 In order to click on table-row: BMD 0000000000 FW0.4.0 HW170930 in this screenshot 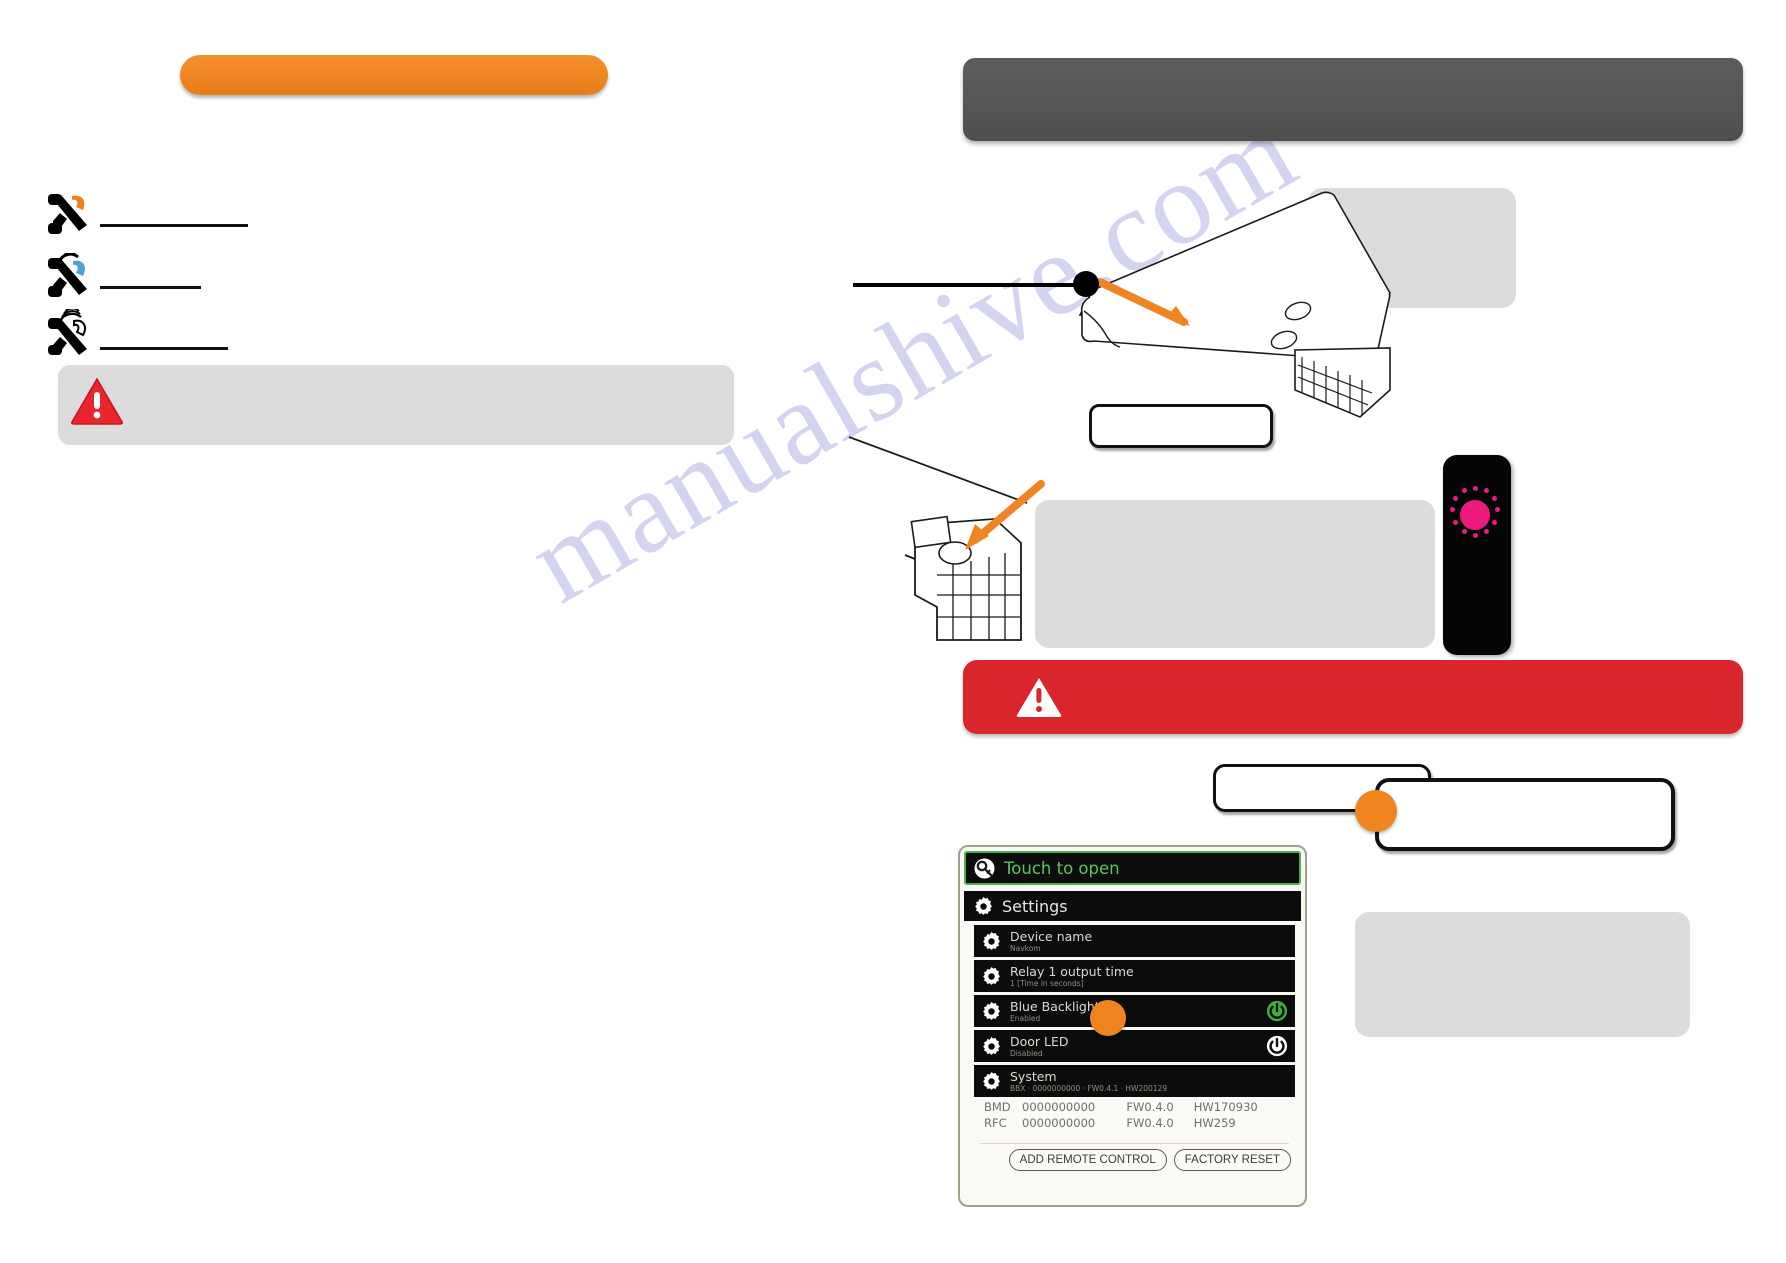, I will do `click(1134, 1107)`.